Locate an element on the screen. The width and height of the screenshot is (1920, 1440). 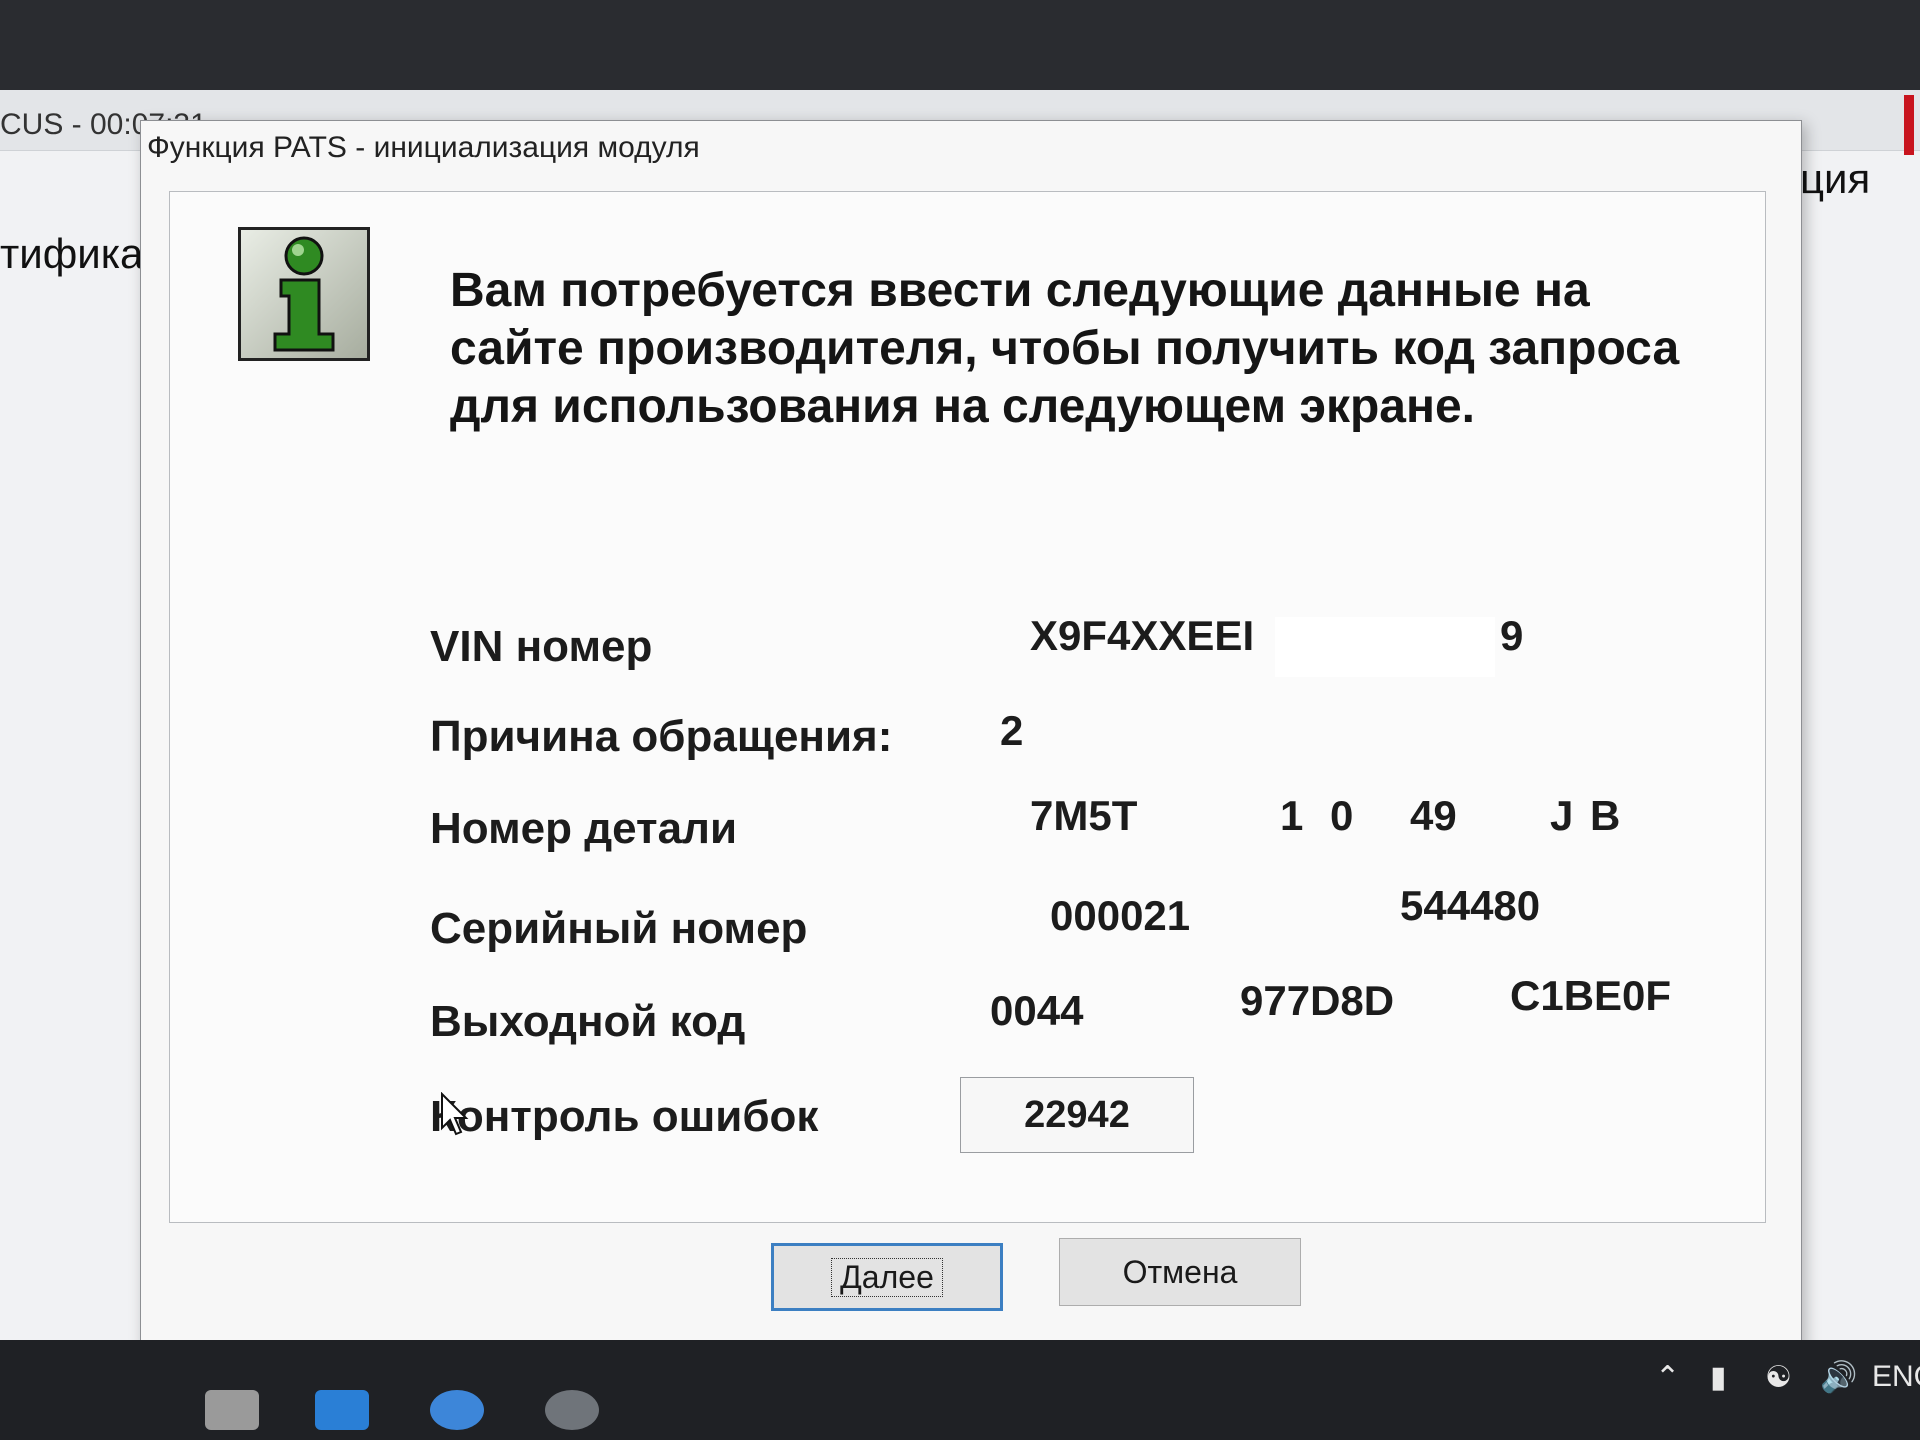
part-number-suffix-1: J is located at coordinates (1562, 815).